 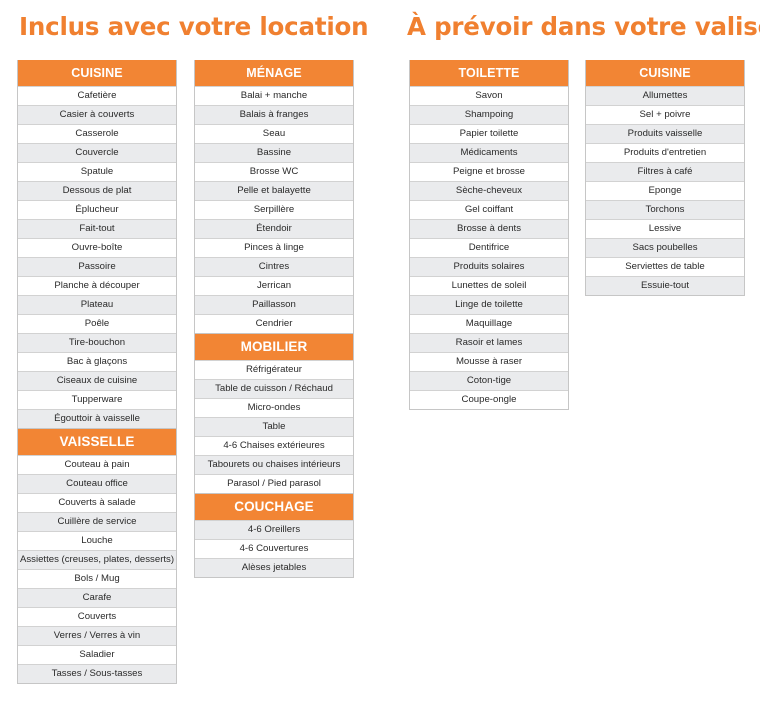 I want to click on table-row: Cuillère de service, so click(x=97, y=521).